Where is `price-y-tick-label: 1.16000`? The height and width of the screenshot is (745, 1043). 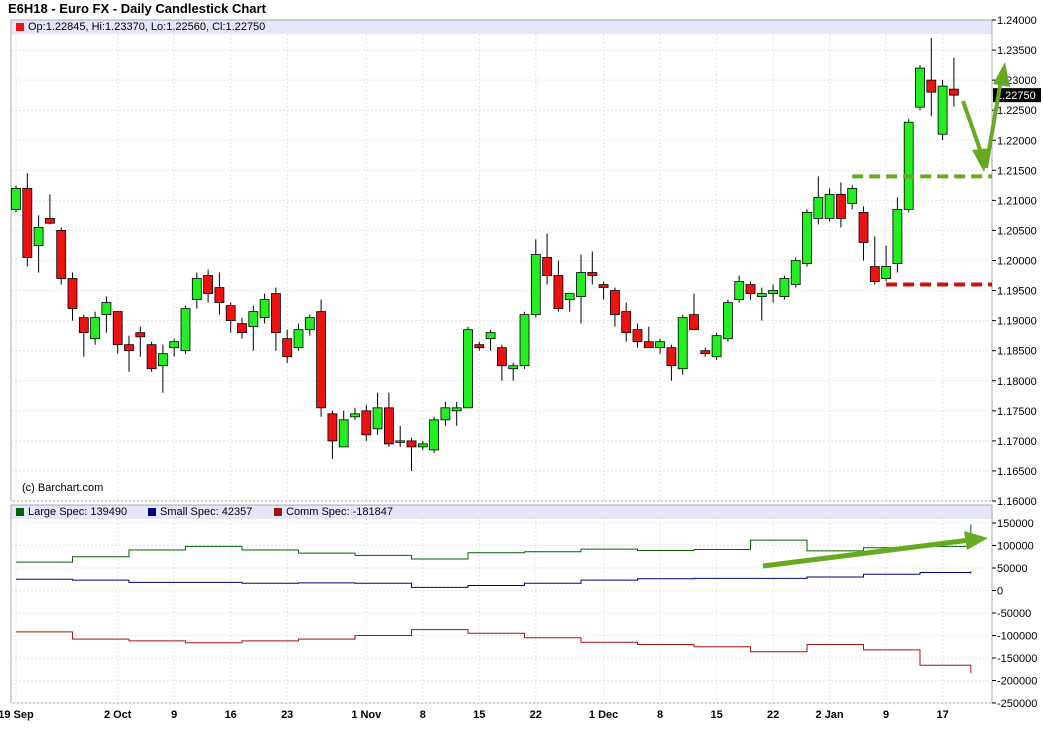 price-y-tick-label: 1.16000 is located at coordinates (1017, 502).